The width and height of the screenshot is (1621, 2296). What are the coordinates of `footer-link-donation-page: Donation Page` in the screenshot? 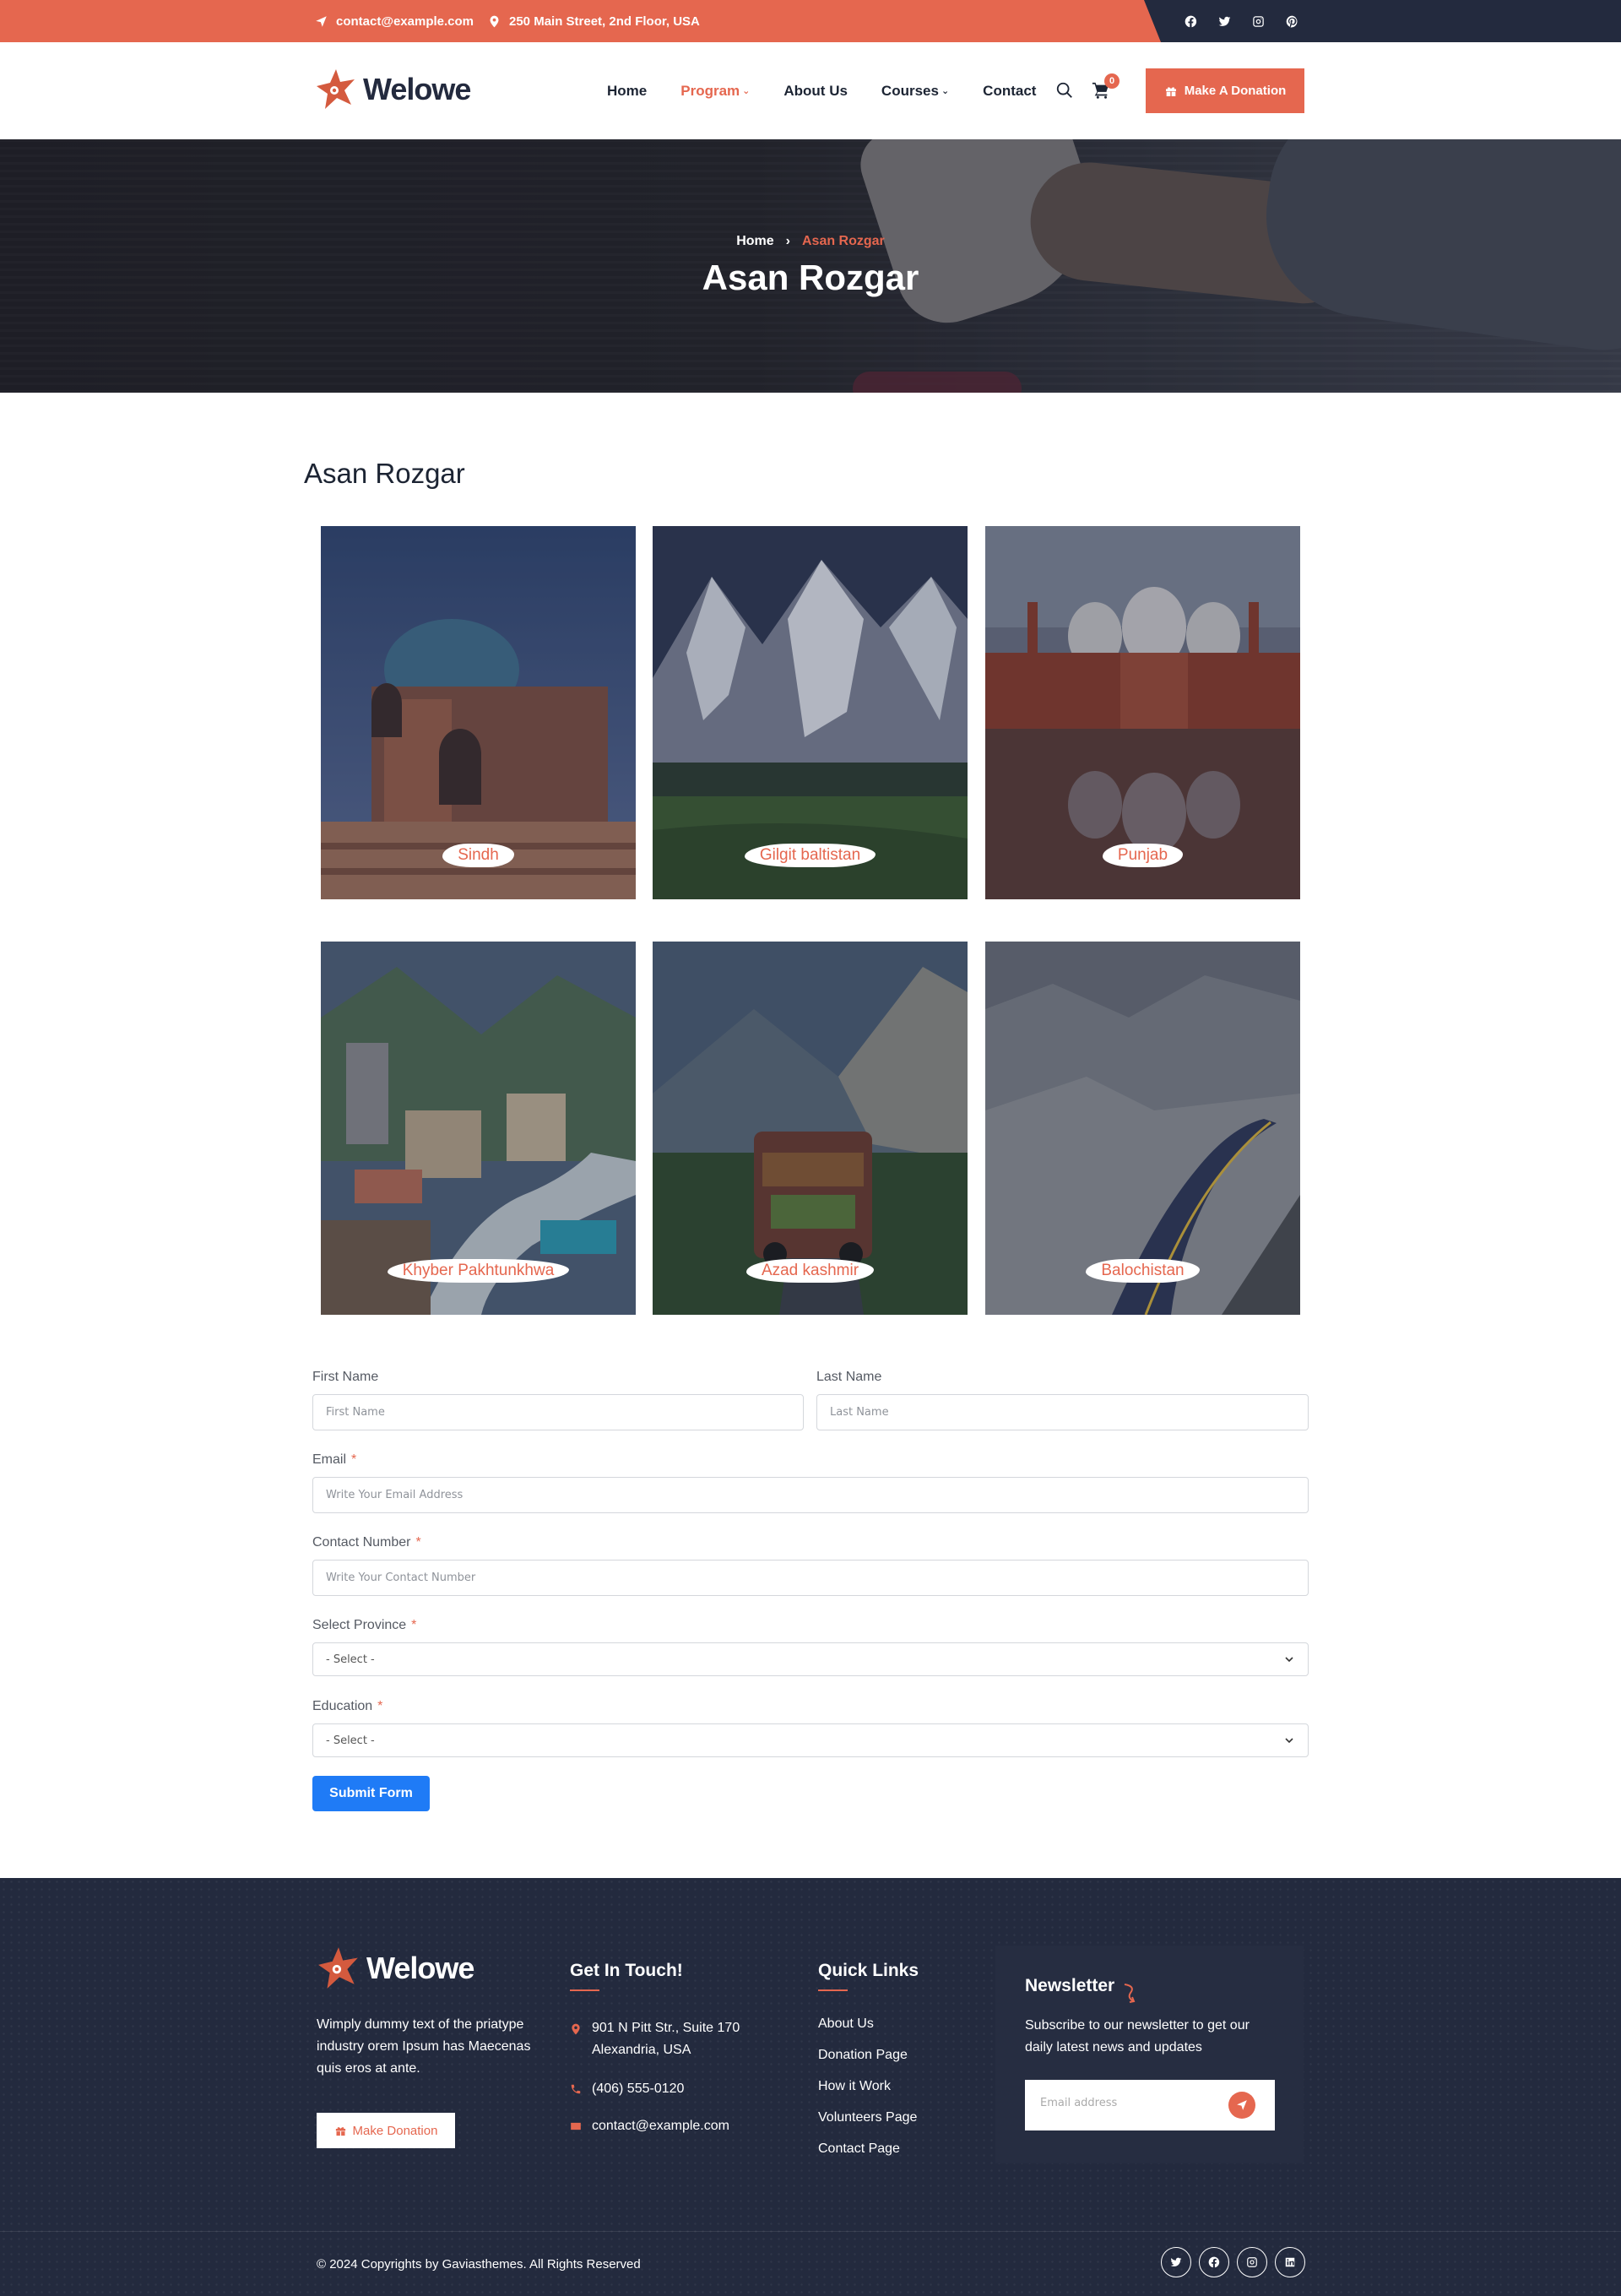 It's located at (863, 2055).